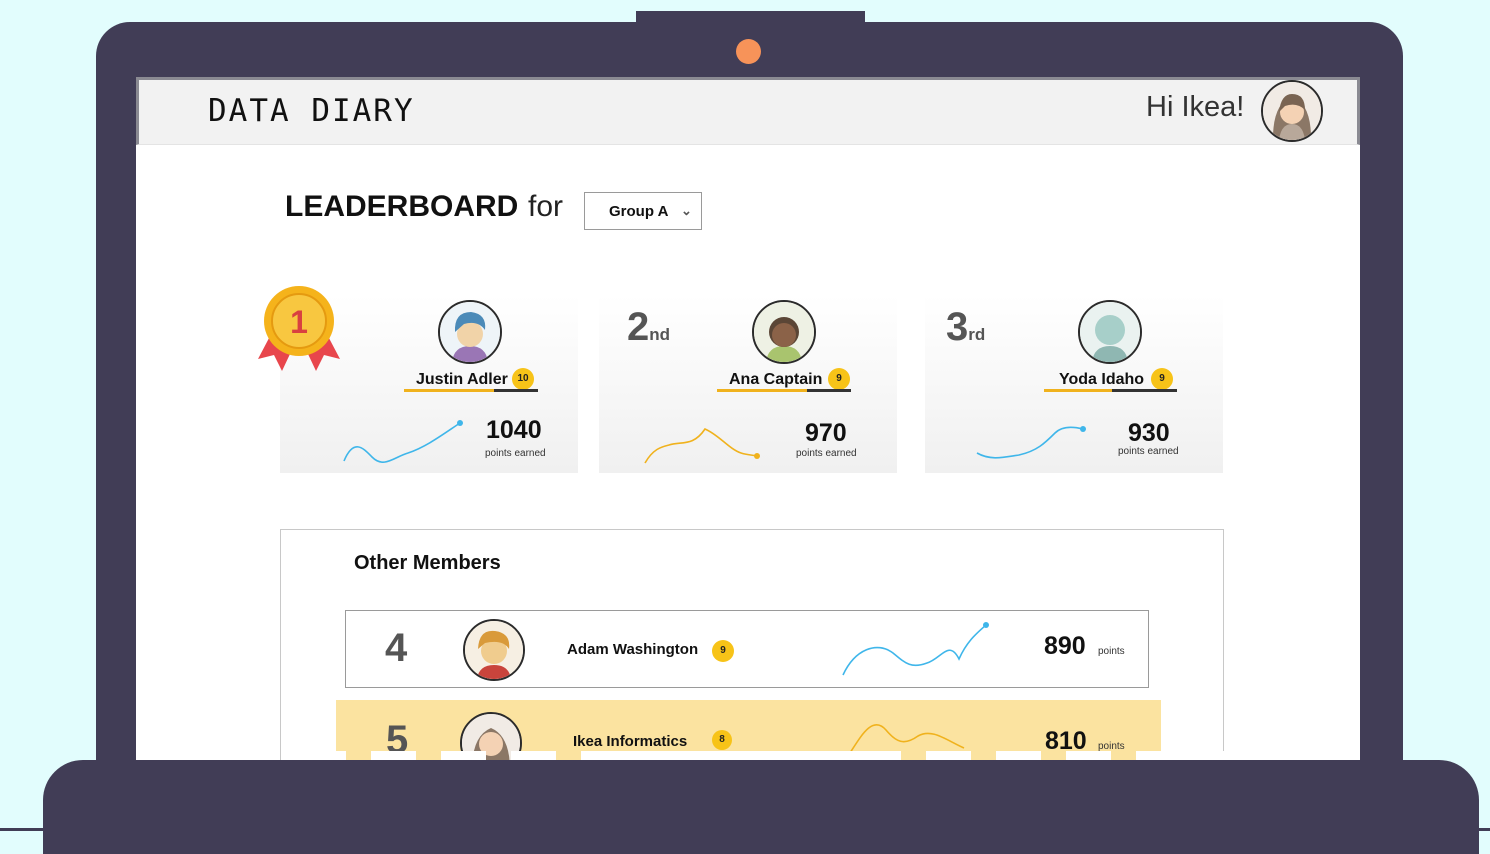 The image size is (1490, 854). I want to click on group-select: Group A ⌄, so click(643, 211).